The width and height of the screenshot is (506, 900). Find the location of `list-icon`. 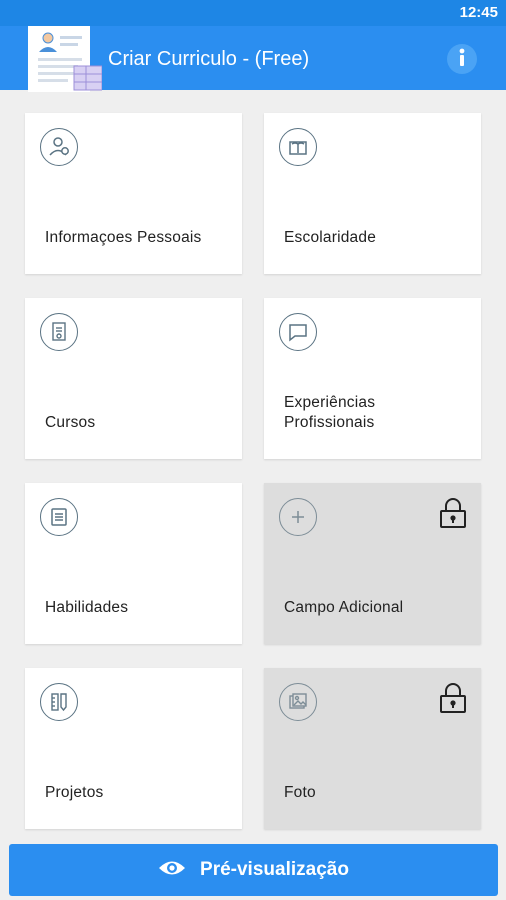

list-icon is located at coordinates (59, 517).